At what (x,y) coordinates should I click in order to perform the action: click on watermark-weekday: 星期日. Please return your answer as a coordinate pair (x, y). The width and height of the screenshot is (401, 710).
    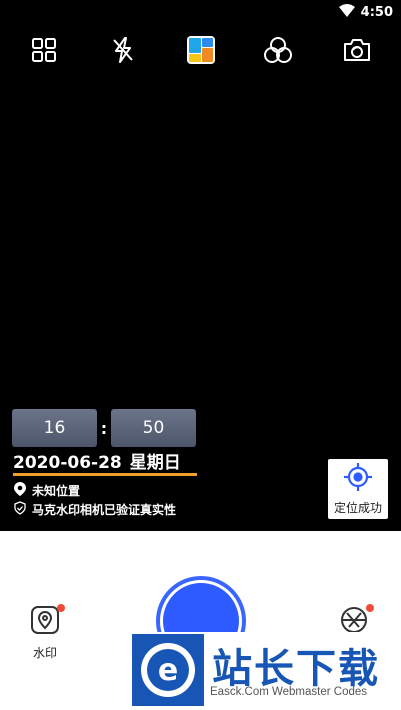
    Looking at the image, I should click on (155, 463).